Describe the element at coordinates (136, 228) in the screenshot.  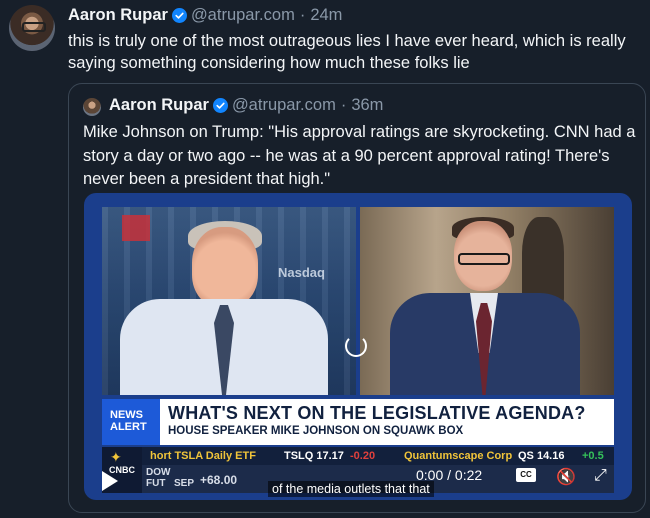
I see `ticker-board` at that location.